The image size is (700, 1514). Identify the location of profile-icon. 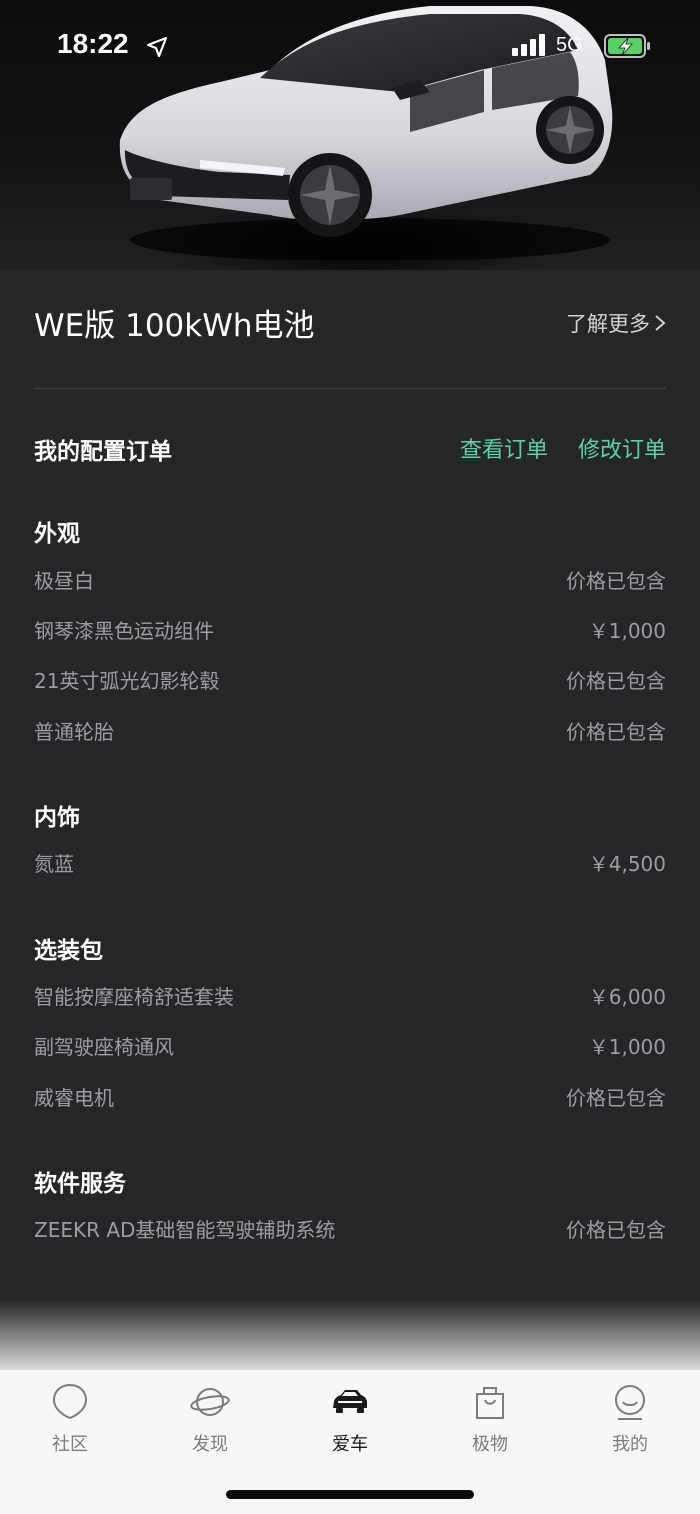
(630, 1402).